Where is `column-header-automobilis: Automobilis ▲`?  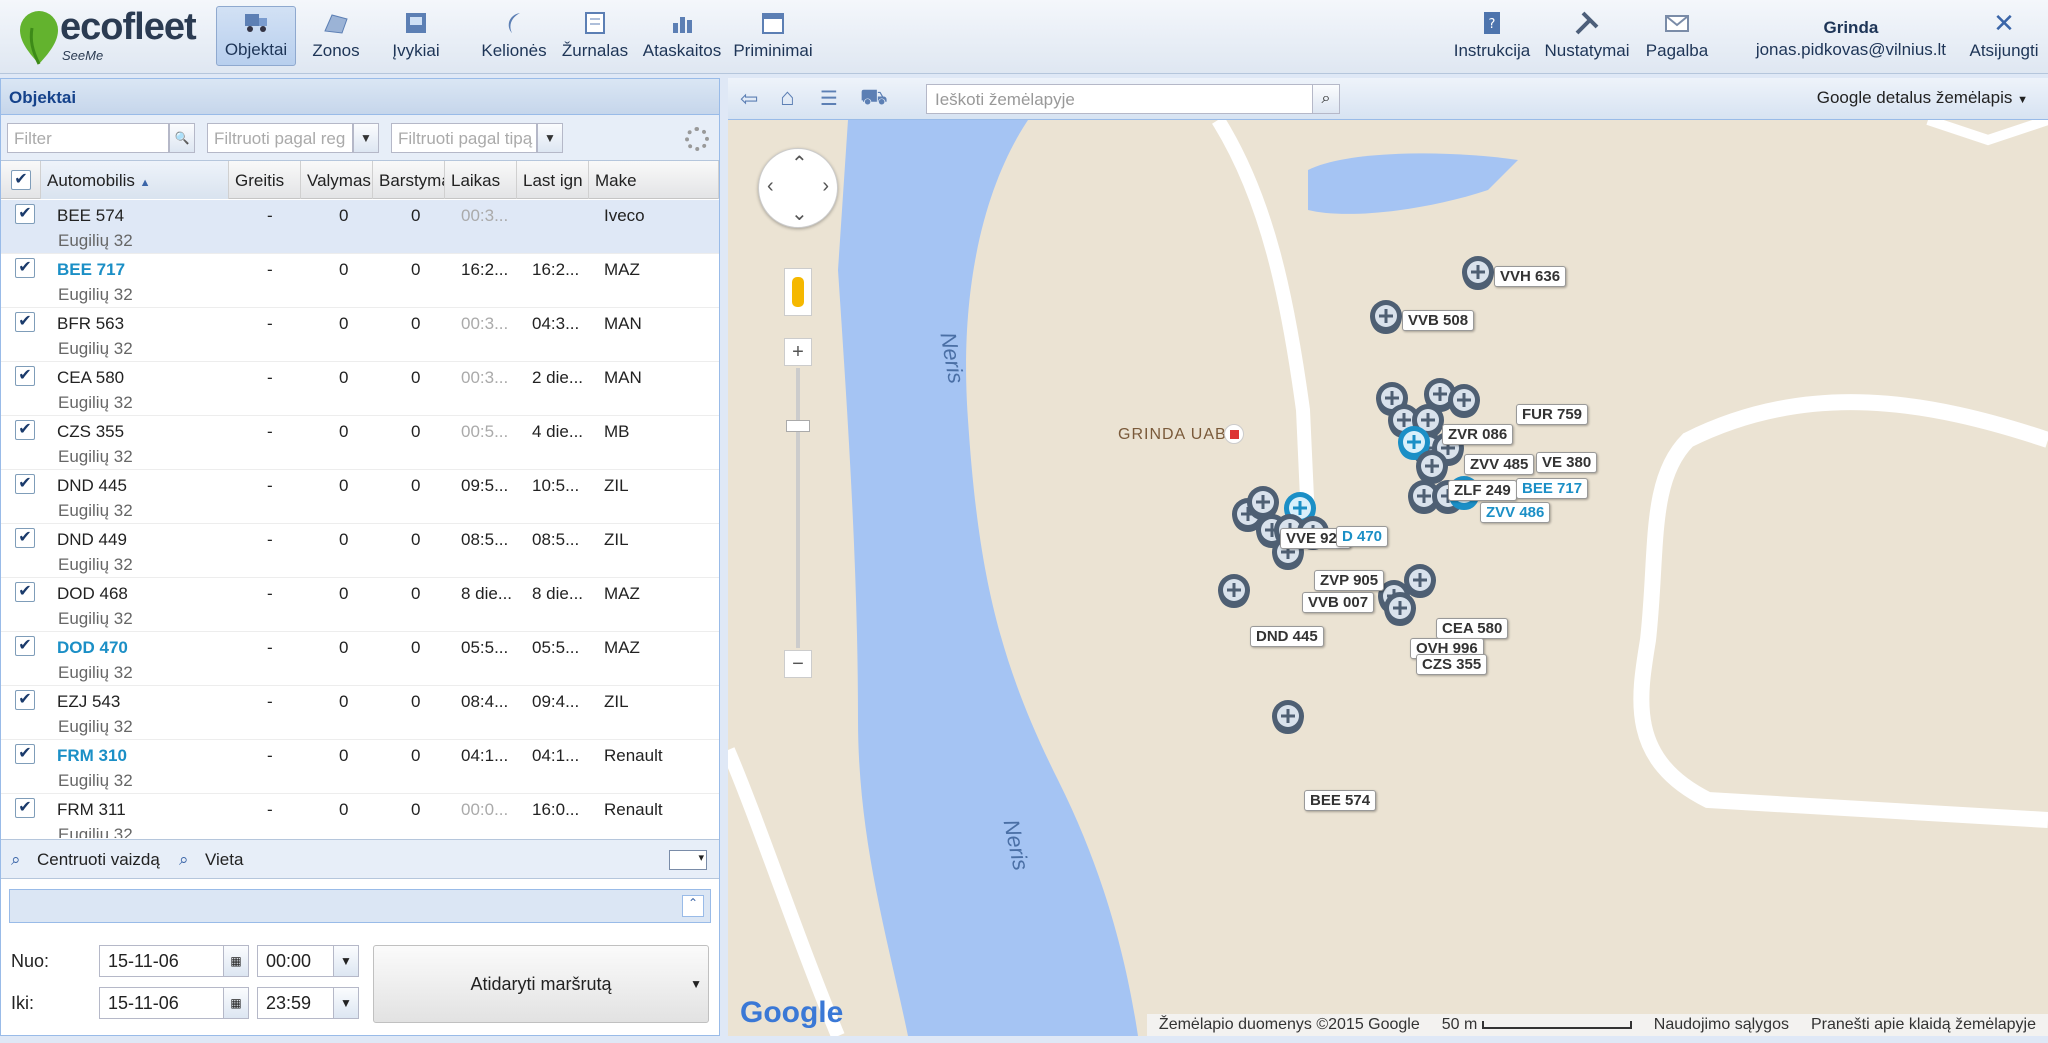
column-header-automobilis: Automobilis ▲ is located at coordinates (135, 180).